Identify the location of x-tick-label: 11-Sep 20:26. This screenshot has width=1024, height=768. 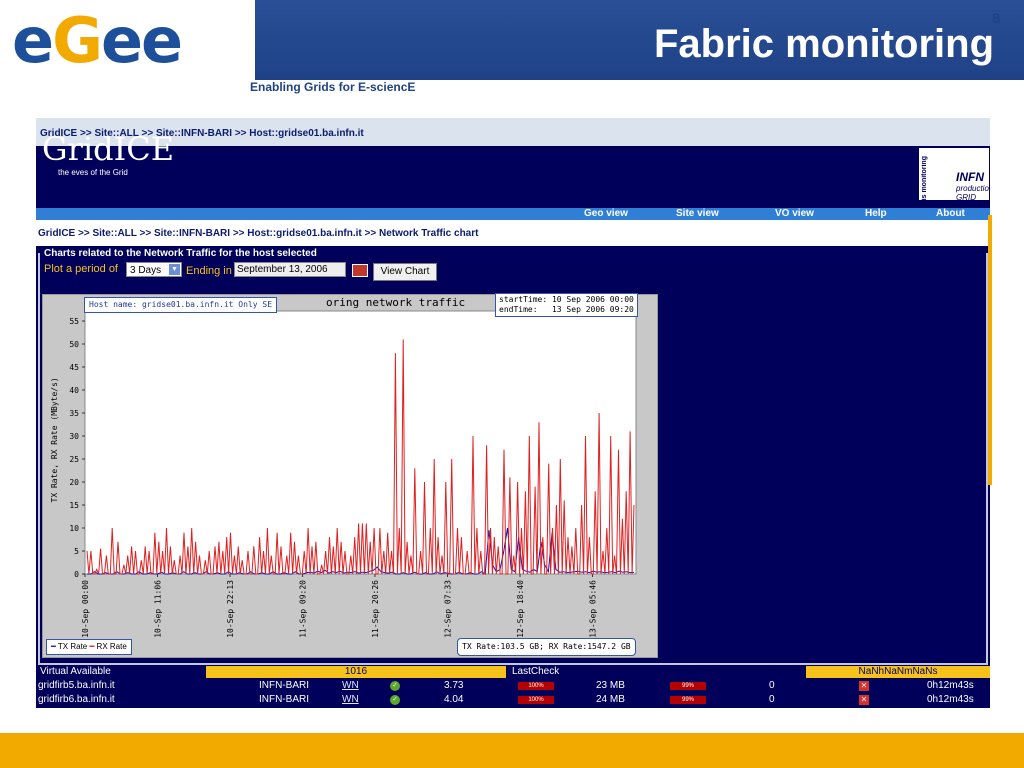
(375, 609).